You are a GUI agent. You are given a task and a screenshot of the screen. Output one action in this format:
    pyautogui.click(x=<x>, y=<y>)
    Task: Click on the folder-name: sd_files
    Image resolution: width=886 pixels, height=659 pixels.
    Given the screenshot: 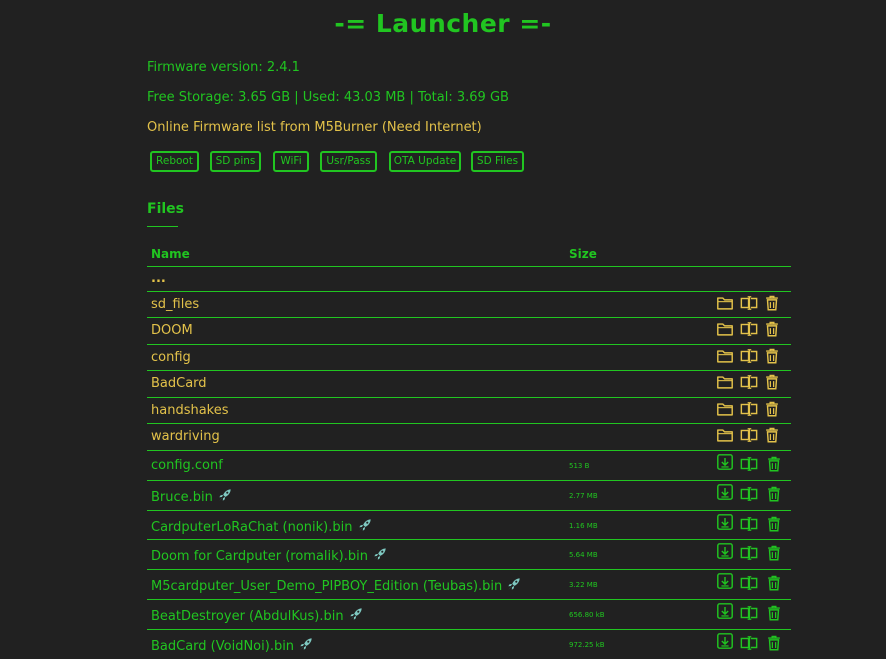 What is the action you would take?
    pyautogui.click(x=175, y=304)
    